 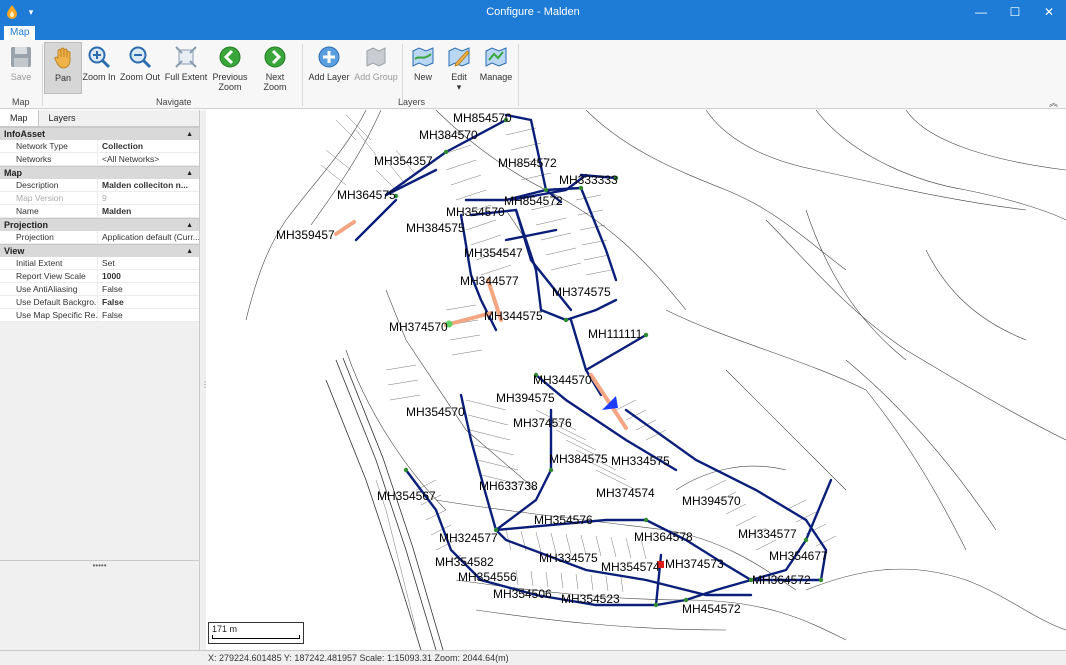 What do you see at coordinates (489, 281) in the screenshot?
I see `node-label: MH344577` at bounding box center [489, 281].